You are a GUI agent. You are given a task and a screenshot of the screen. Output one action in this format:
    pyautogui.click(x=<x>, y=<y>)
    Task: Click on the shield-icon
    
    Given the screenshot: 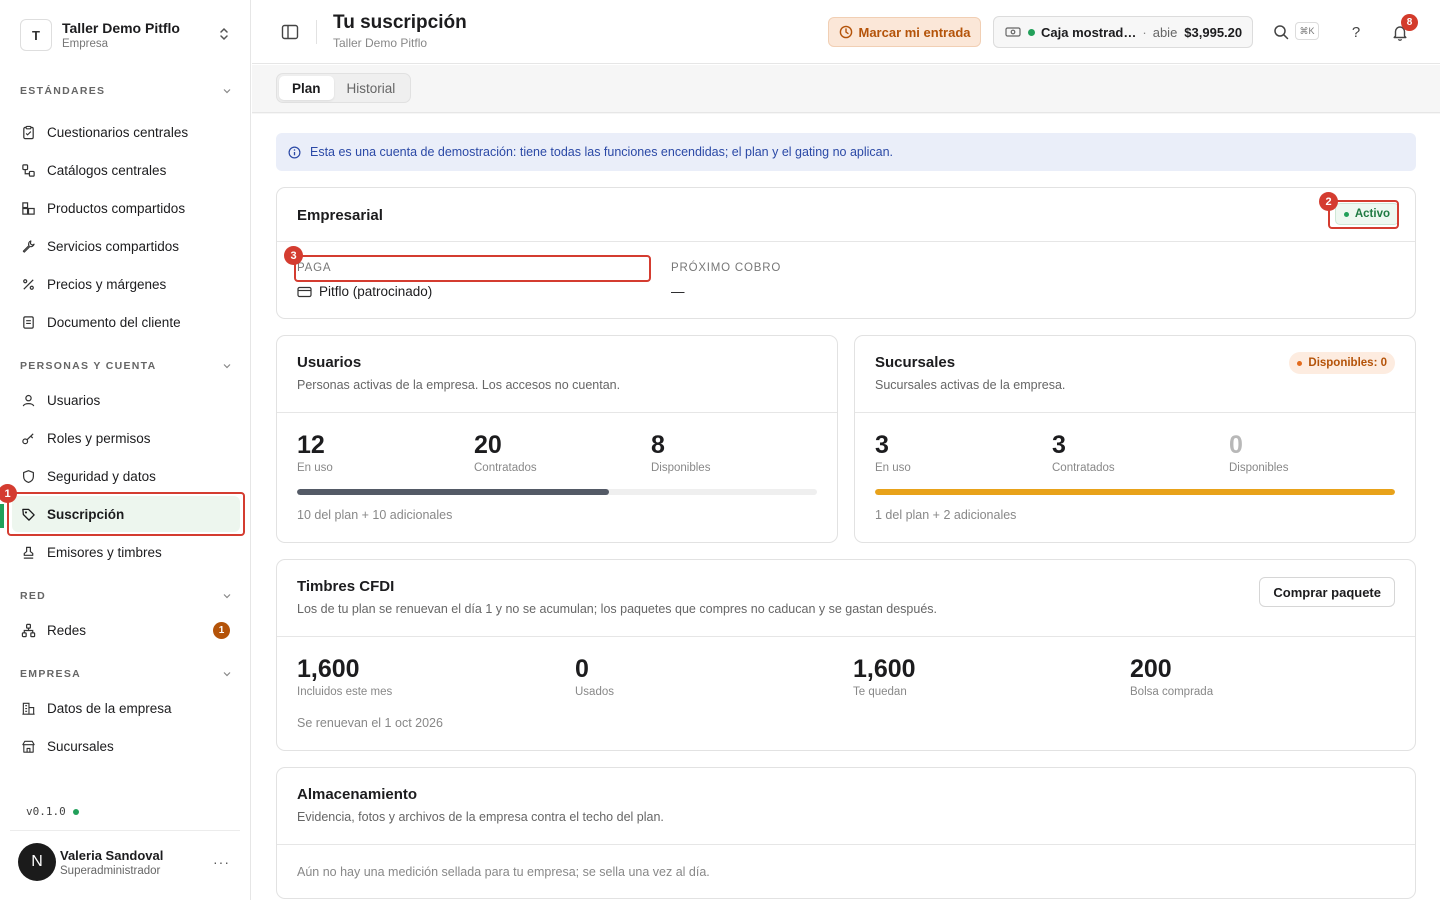 What is the action you would take?
    pyautogui.click(x=28, y=476)
    